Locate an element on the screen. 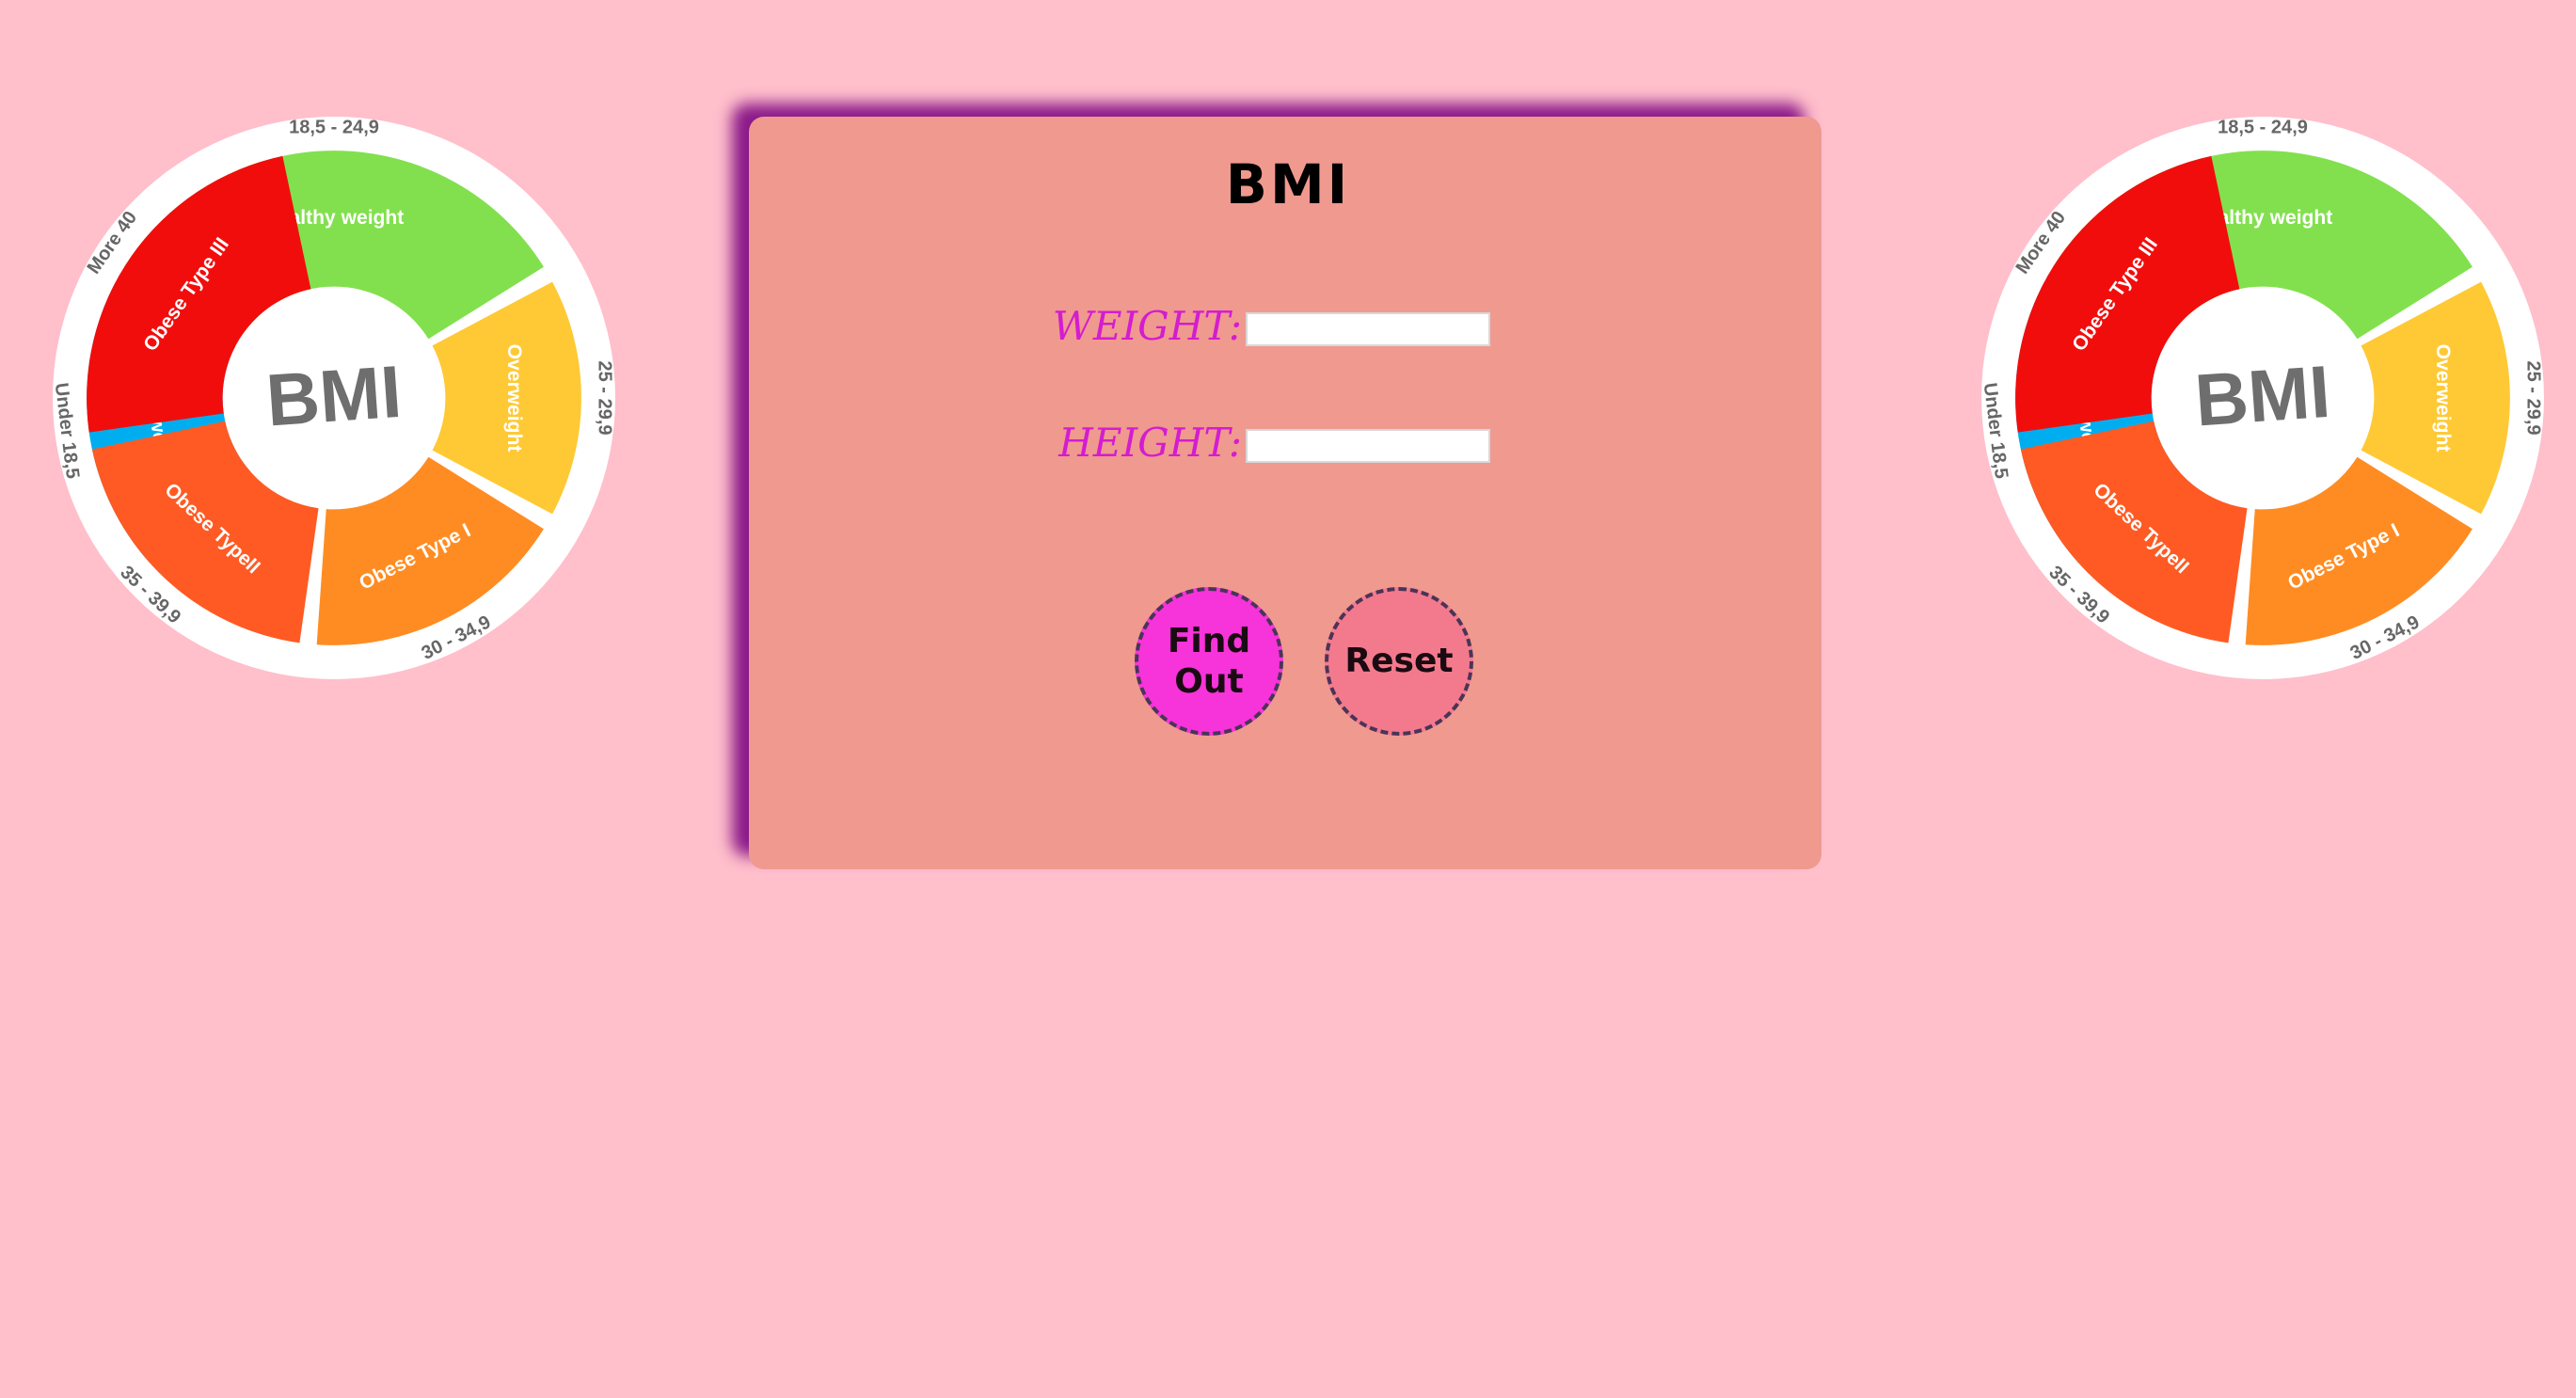 The image size is (2576, 1398). wheel-segment-label: Overweight is located at coordinates (2443, 399).